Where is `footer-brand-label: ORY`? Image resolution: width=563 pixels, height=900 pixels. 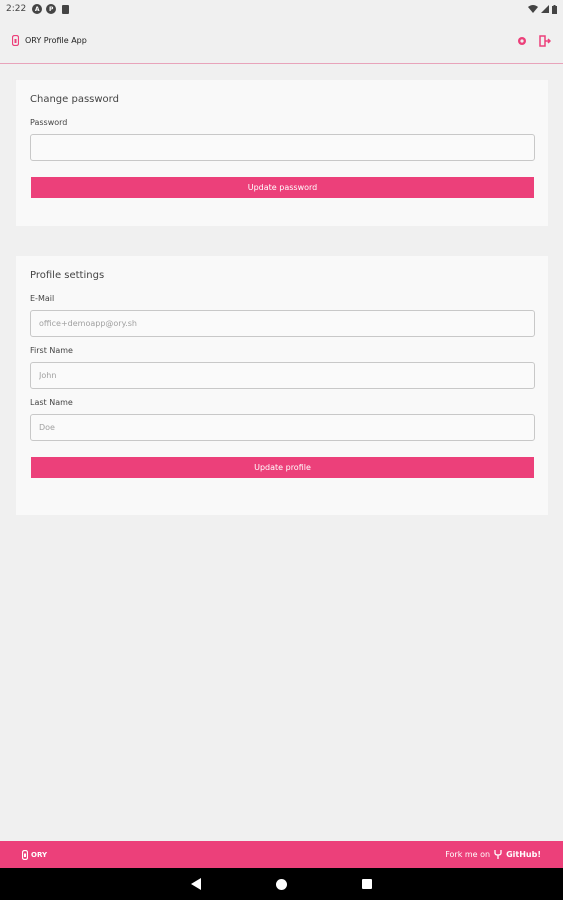
footer-brand-label: ORY is located at coordinates (39, 854).